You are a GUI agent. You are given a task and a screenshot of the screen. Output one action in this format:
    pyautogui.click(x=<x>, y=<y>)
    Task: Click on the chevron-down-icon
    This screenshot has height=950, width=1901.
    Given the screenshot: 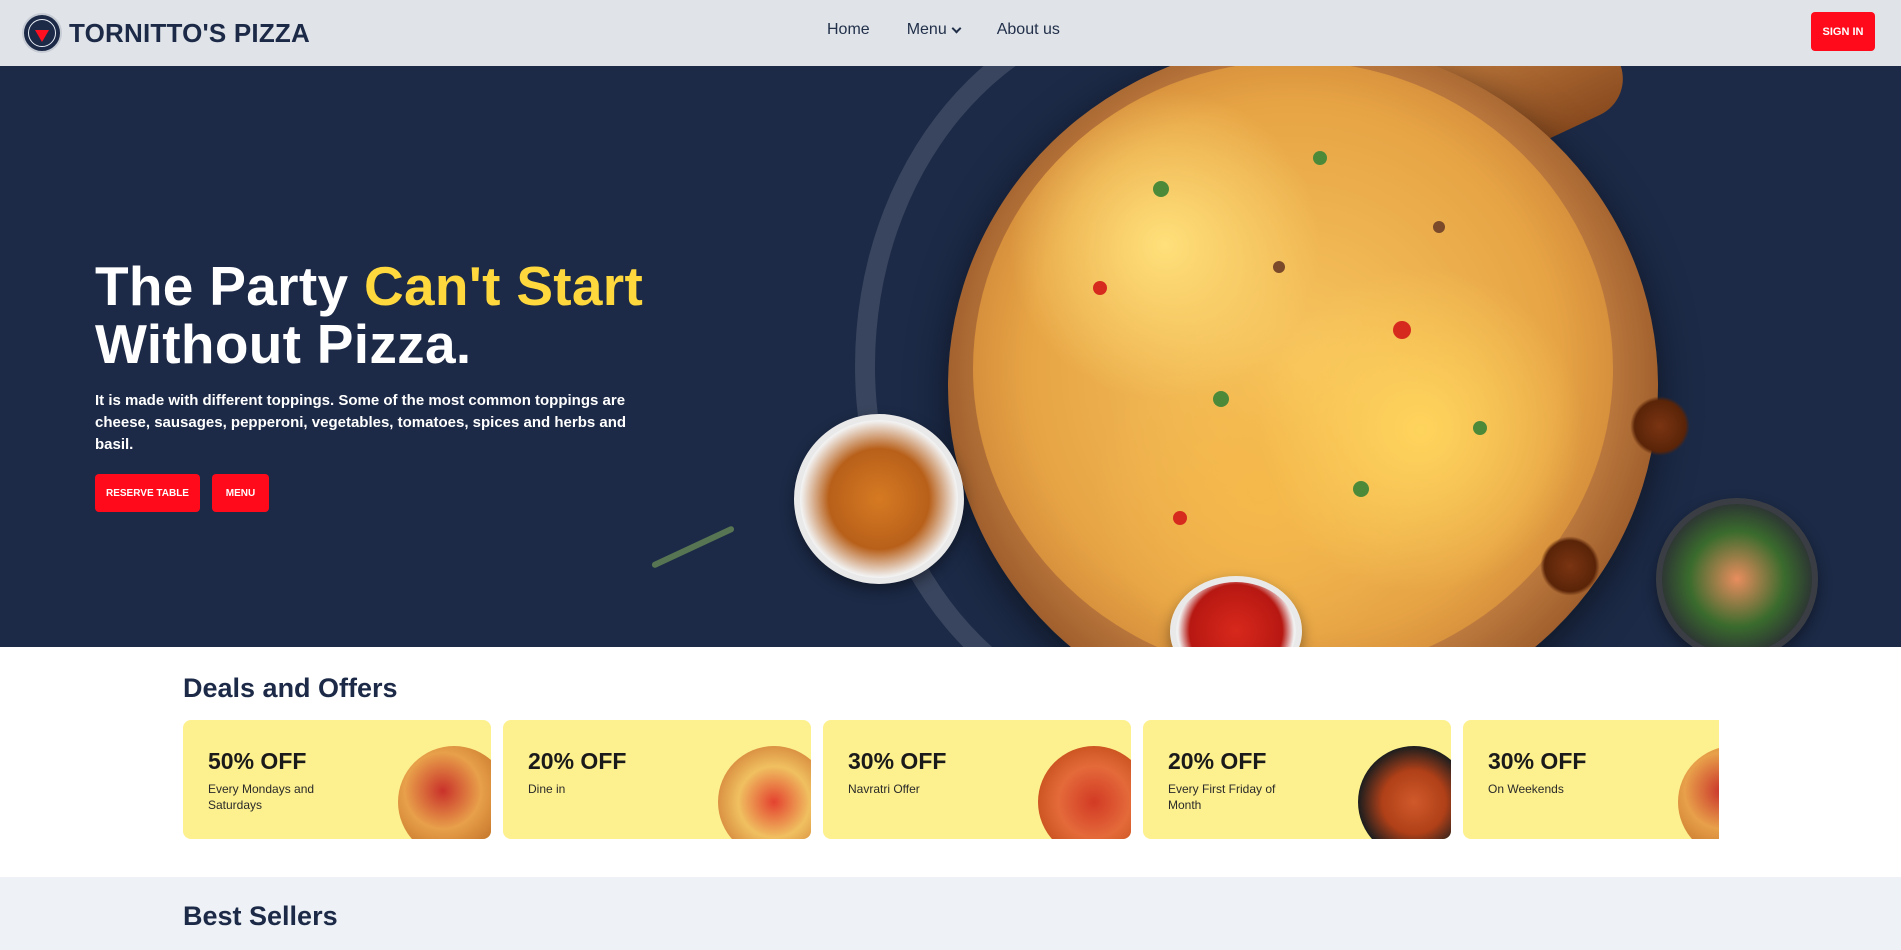 What is the action you would take?
    pyautogui.click(x=956, y=28)
    